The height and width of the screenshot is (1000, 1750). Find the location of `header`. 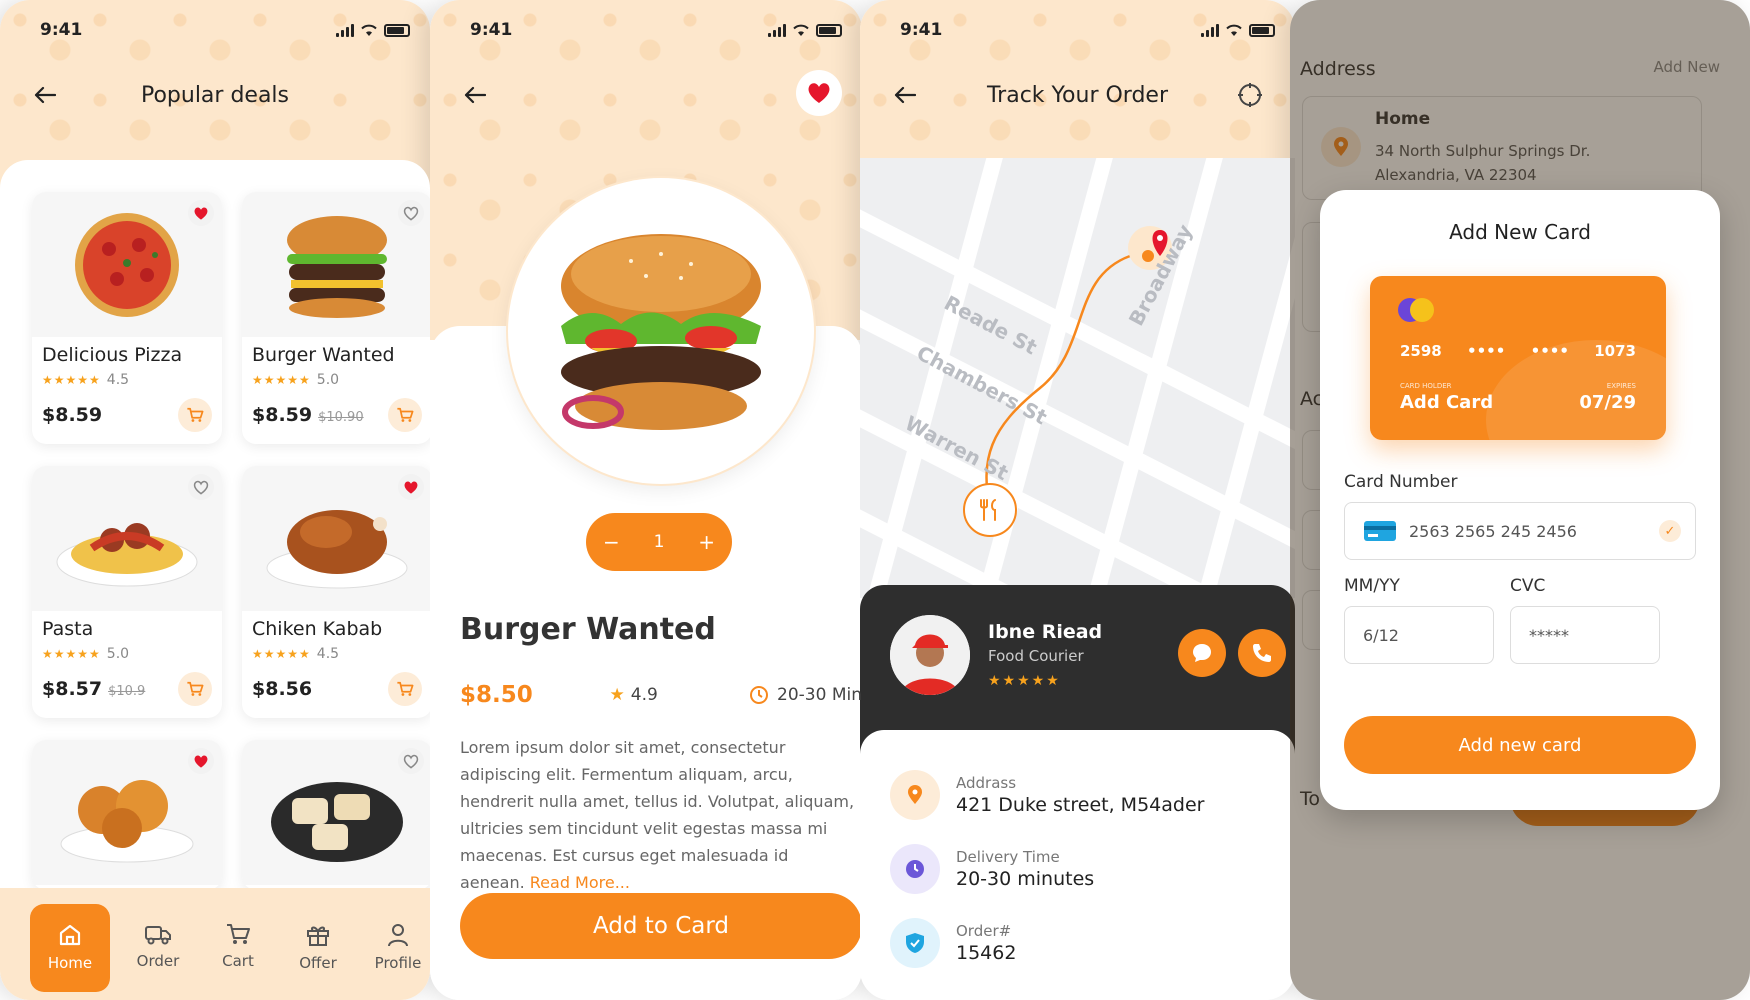

header is located at coordinates (646, 95).